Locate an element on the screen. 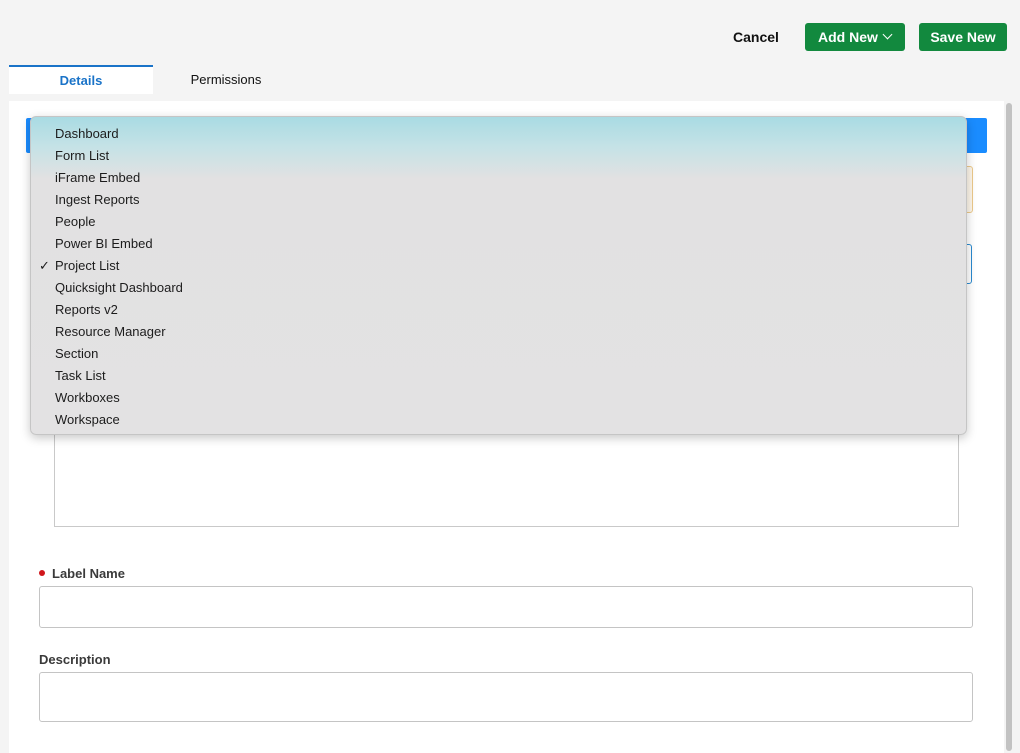 The image size is (1020, 753). dropdown-option: Task List is located at coordinates (498, 376).